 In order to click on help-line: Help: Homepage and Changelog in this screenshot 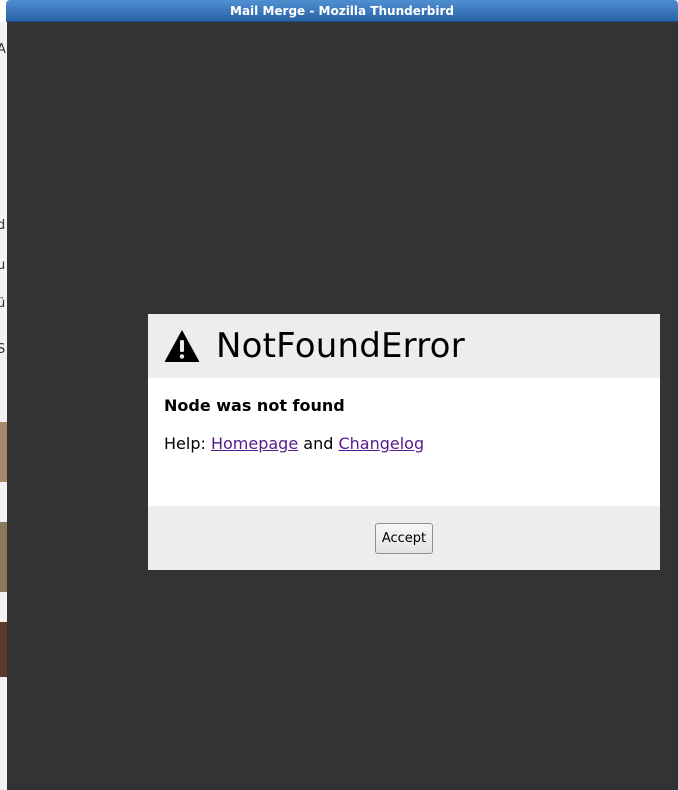, I will do `click(404, 443)`.